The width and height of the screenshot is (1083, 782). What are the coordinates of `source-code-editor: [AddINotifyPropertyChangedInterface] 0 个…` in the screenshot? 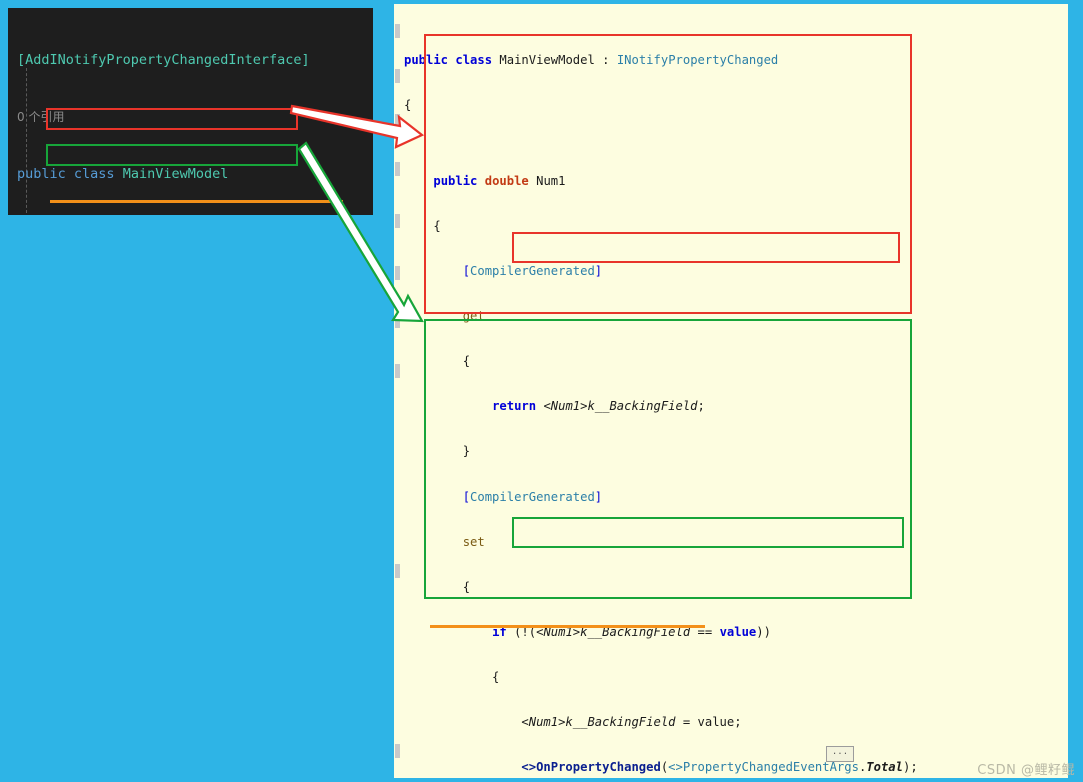 It's located at (190, 111).